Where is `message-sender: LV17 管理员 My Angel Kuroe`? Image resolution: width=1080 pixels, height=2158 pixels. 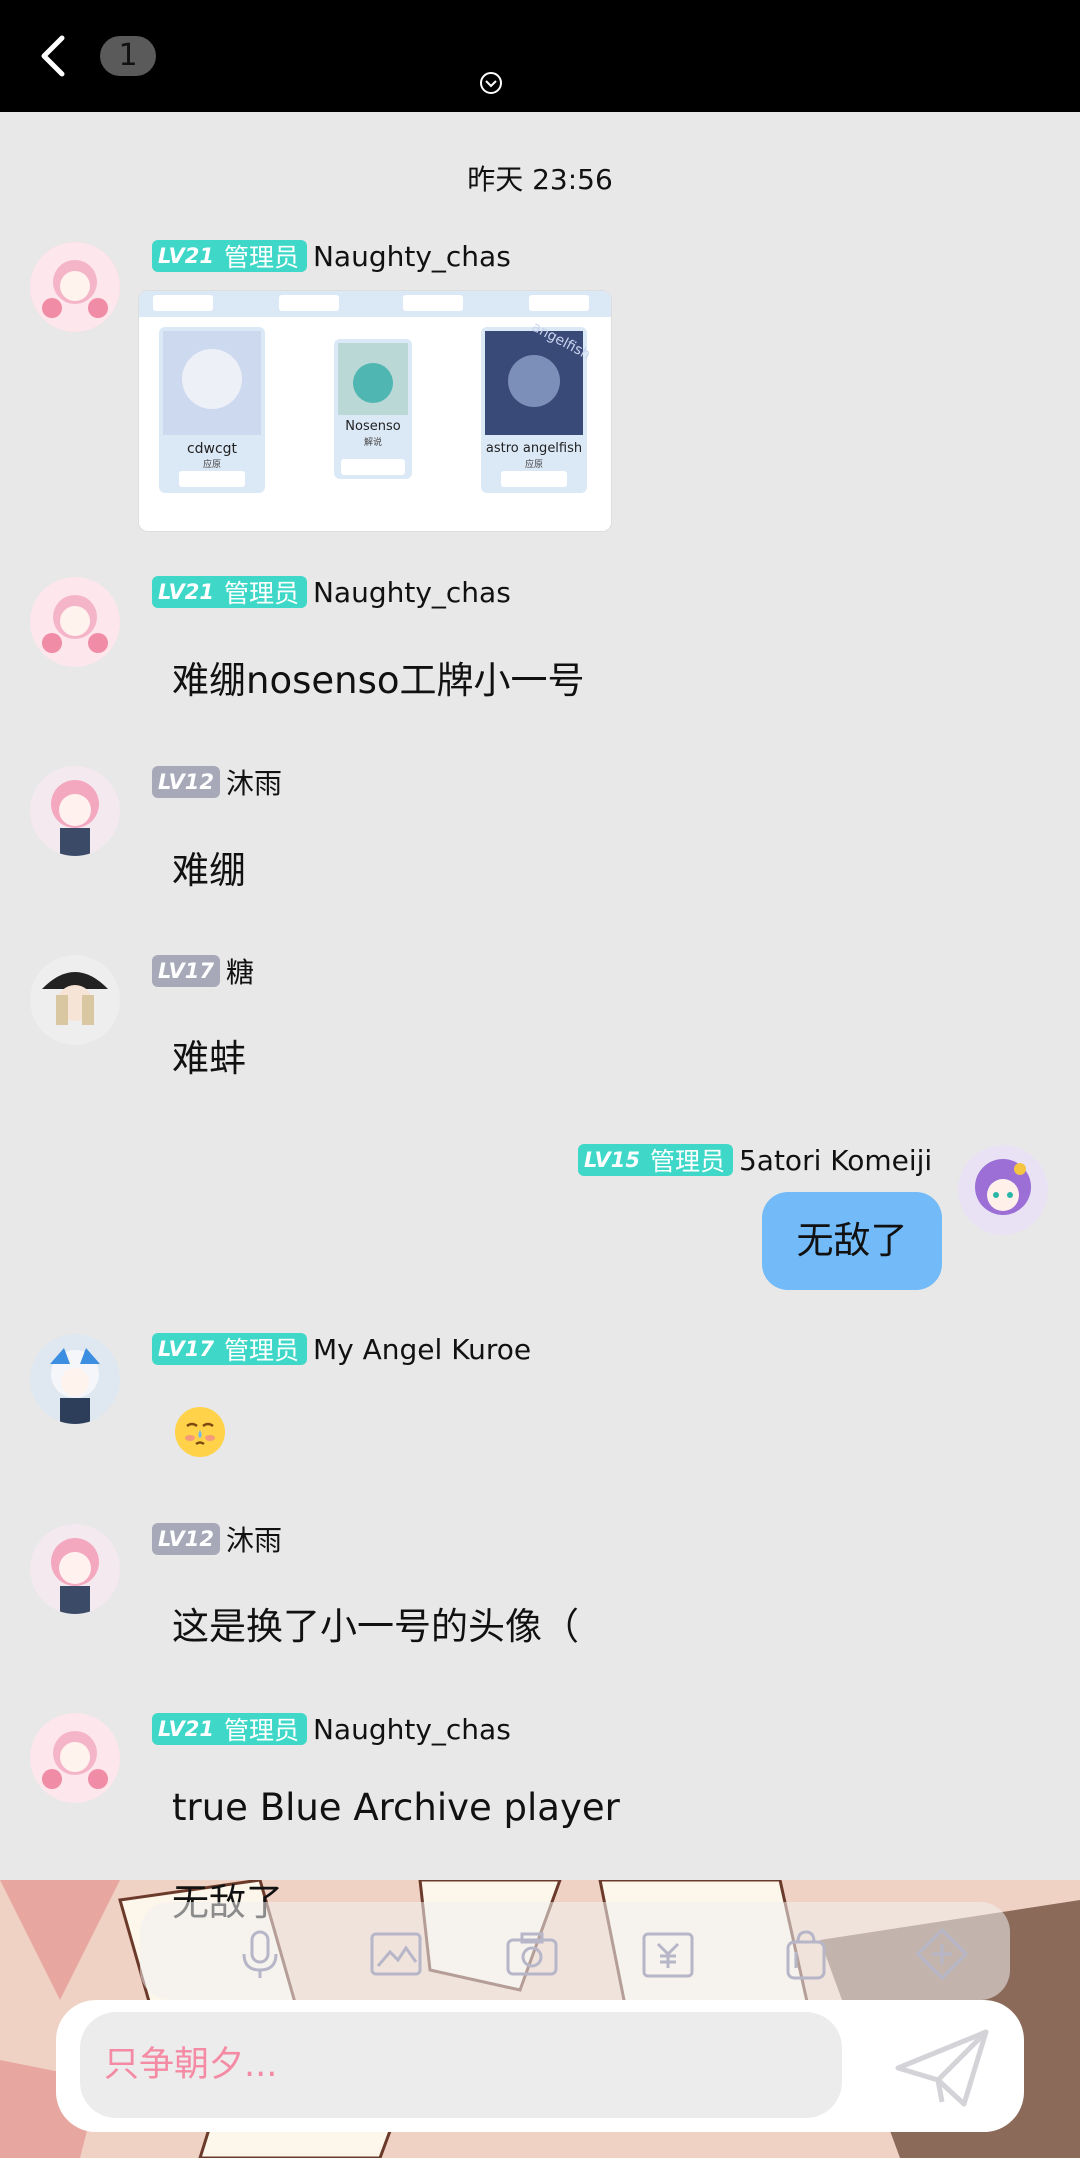
message-sender: LV17 管理员 My Angel Kuroe is located at coordinates (341, 1349).